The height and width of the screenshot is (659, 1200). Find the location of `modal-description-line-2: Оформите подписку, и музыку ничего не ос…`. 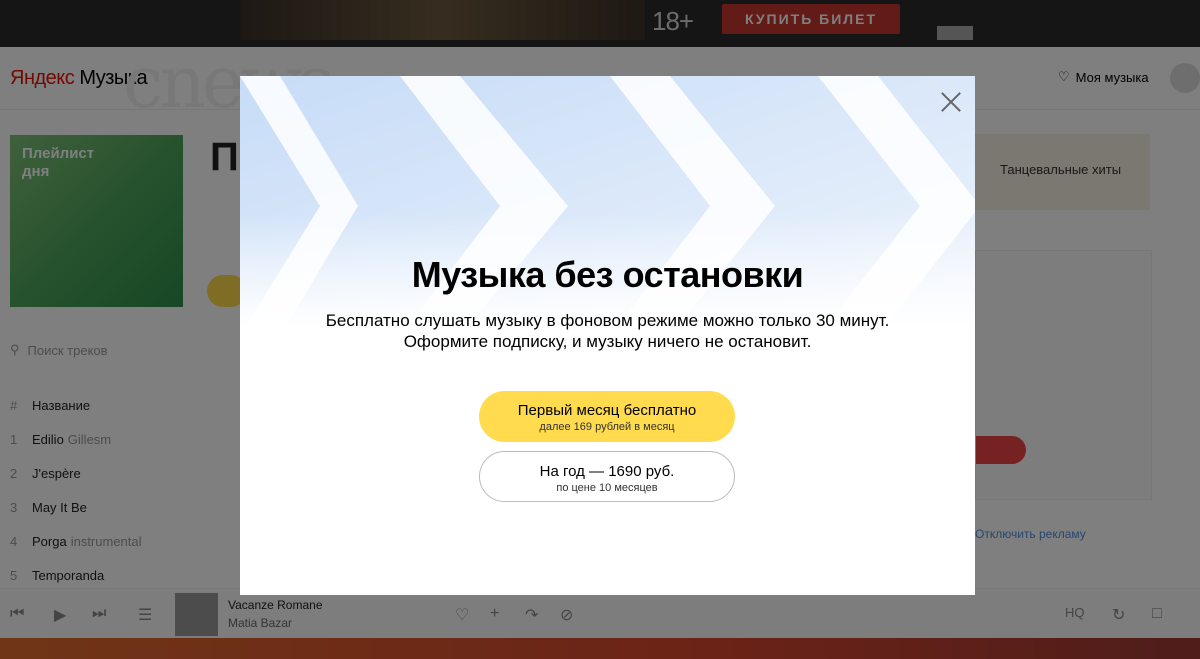

modal-description-line-2: Оформите подписку, и музыку ничего не ос… is located at coordinates (607, 341).